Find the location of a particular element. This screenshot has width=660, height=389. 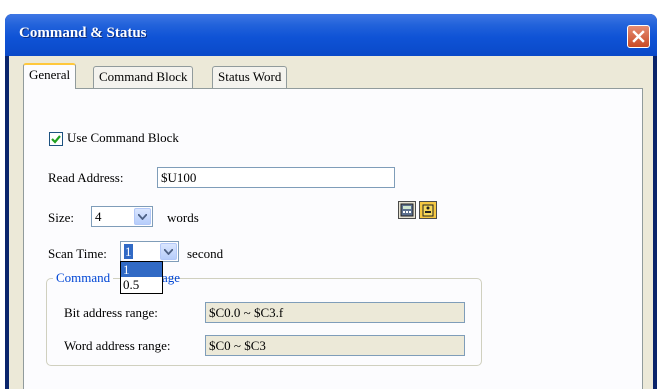

close-icon is located at coordinates (638, 36).